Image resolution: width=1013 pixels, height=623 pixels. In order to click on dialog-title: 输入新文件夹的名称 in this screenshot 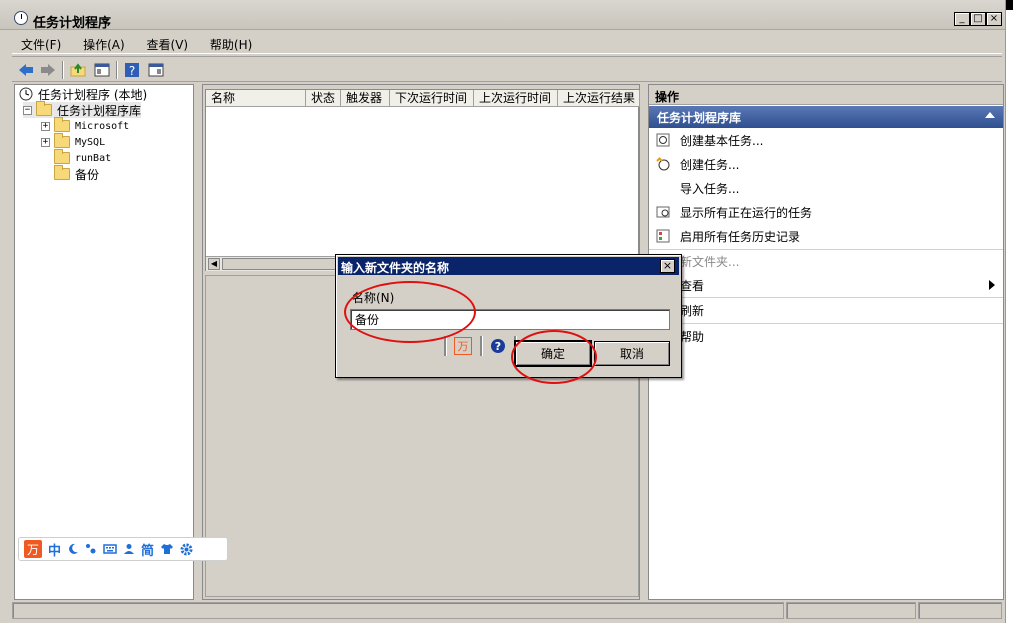, I will do `click(395, 268)`.